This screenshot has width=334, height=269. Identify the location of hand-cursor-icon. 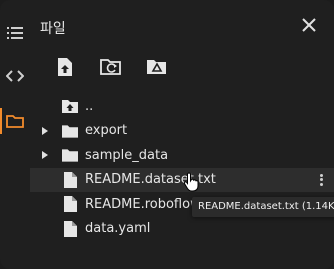
(191, 182).